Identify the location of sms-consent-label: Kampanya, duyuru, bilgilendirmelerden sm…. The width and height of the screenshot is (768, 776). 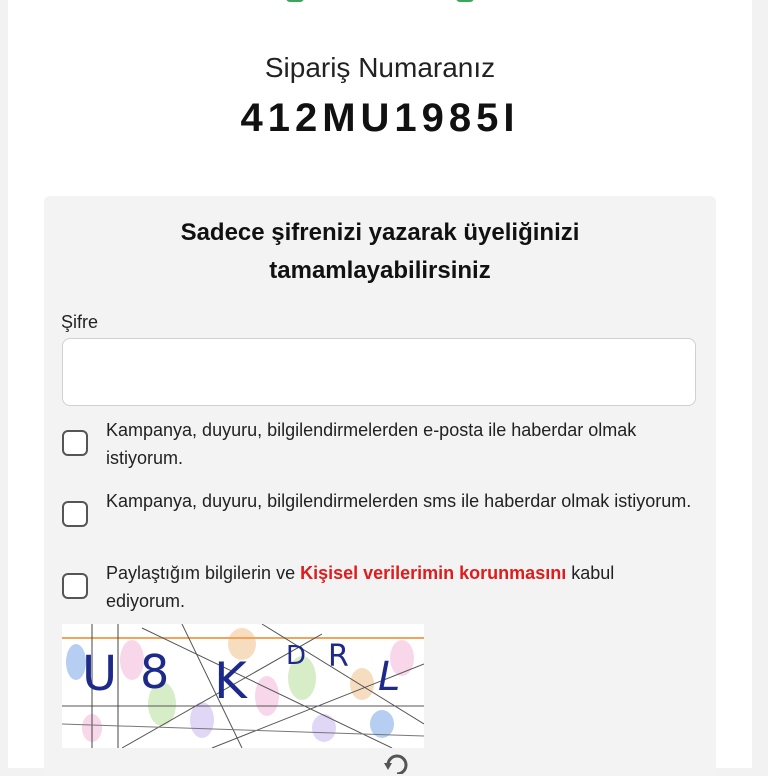
(399, 501).